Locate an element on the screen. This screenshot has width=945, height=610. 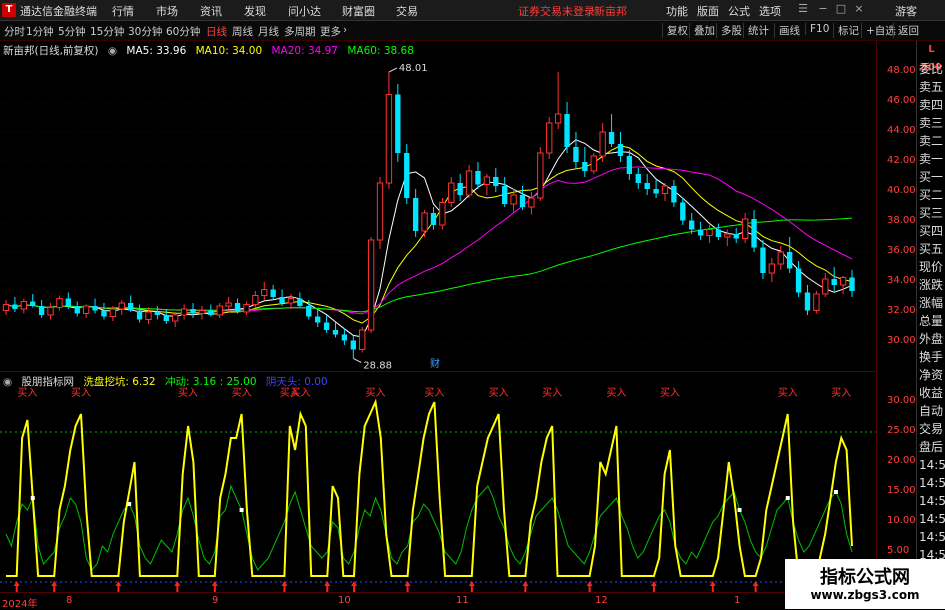
level-badge: L 500 is located at coordinates (931, 57).